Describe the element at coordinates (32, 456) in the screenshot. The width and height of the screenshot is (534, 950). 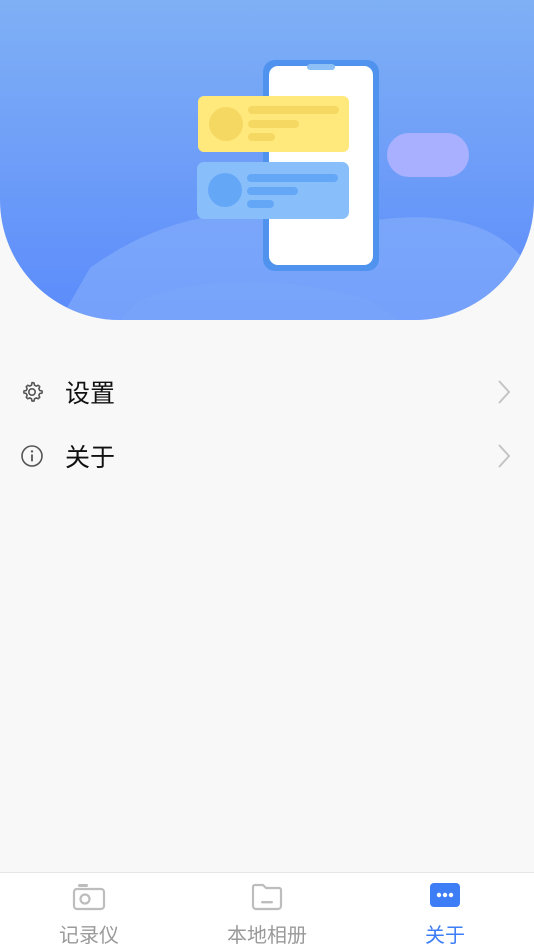
I see `info-icon` at that location.